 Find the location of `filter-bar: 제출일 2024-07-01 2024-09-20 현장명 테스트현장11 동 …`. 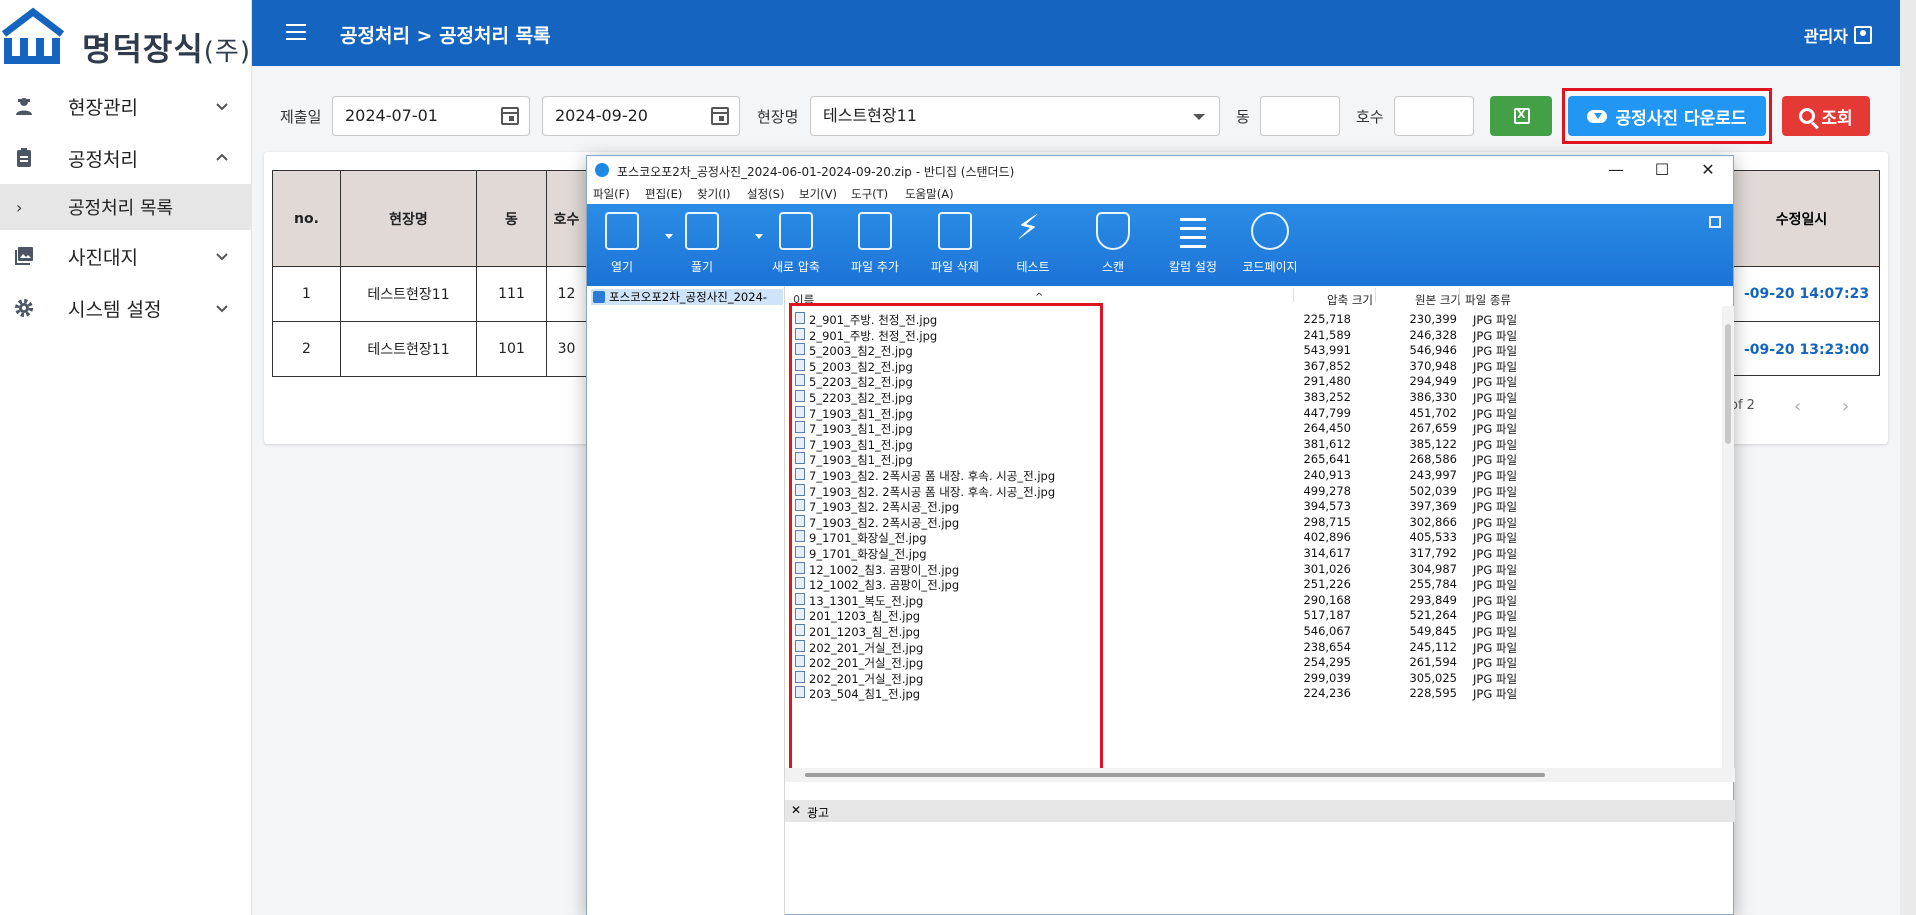

filter-bar: 제출일 2024-07-01 2024-09-20 현장명 테스트현장11 동 … is located at coordinates (1076, 106).